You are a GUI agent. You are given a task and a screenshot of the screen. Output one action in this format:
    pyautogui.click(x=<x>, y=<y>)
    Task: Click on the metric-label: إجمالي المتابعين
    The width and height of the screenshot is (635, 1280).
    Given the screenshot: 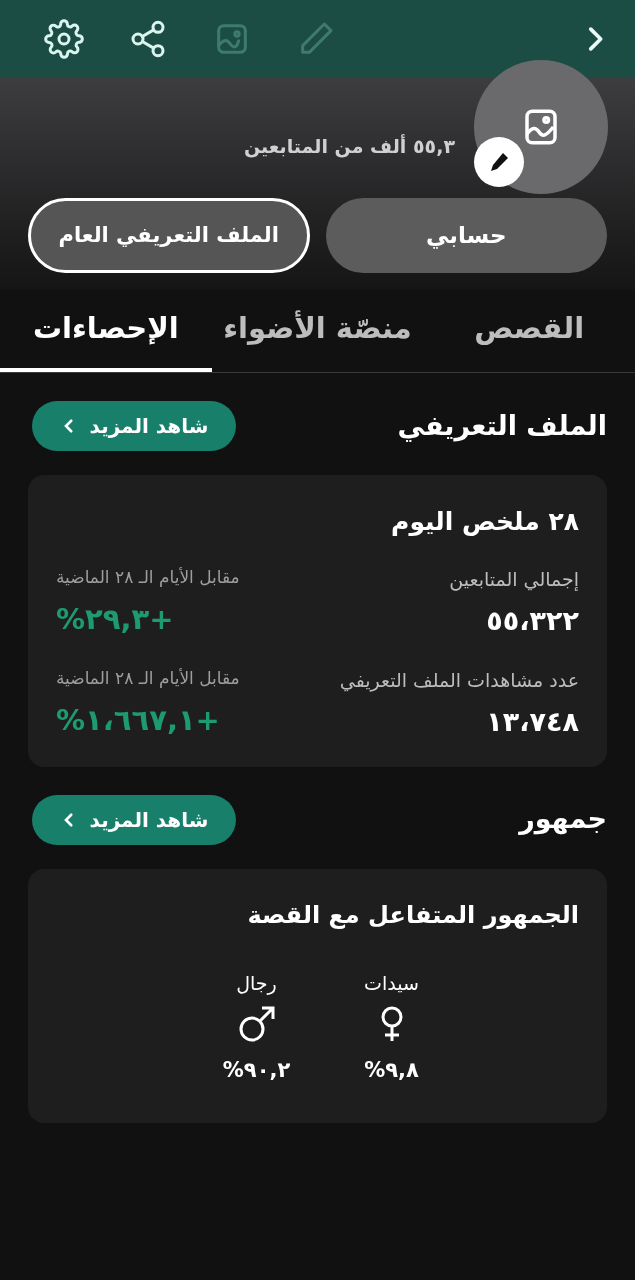 What is the action you would take?
    pyautogui.click(x=513, y=579)
    